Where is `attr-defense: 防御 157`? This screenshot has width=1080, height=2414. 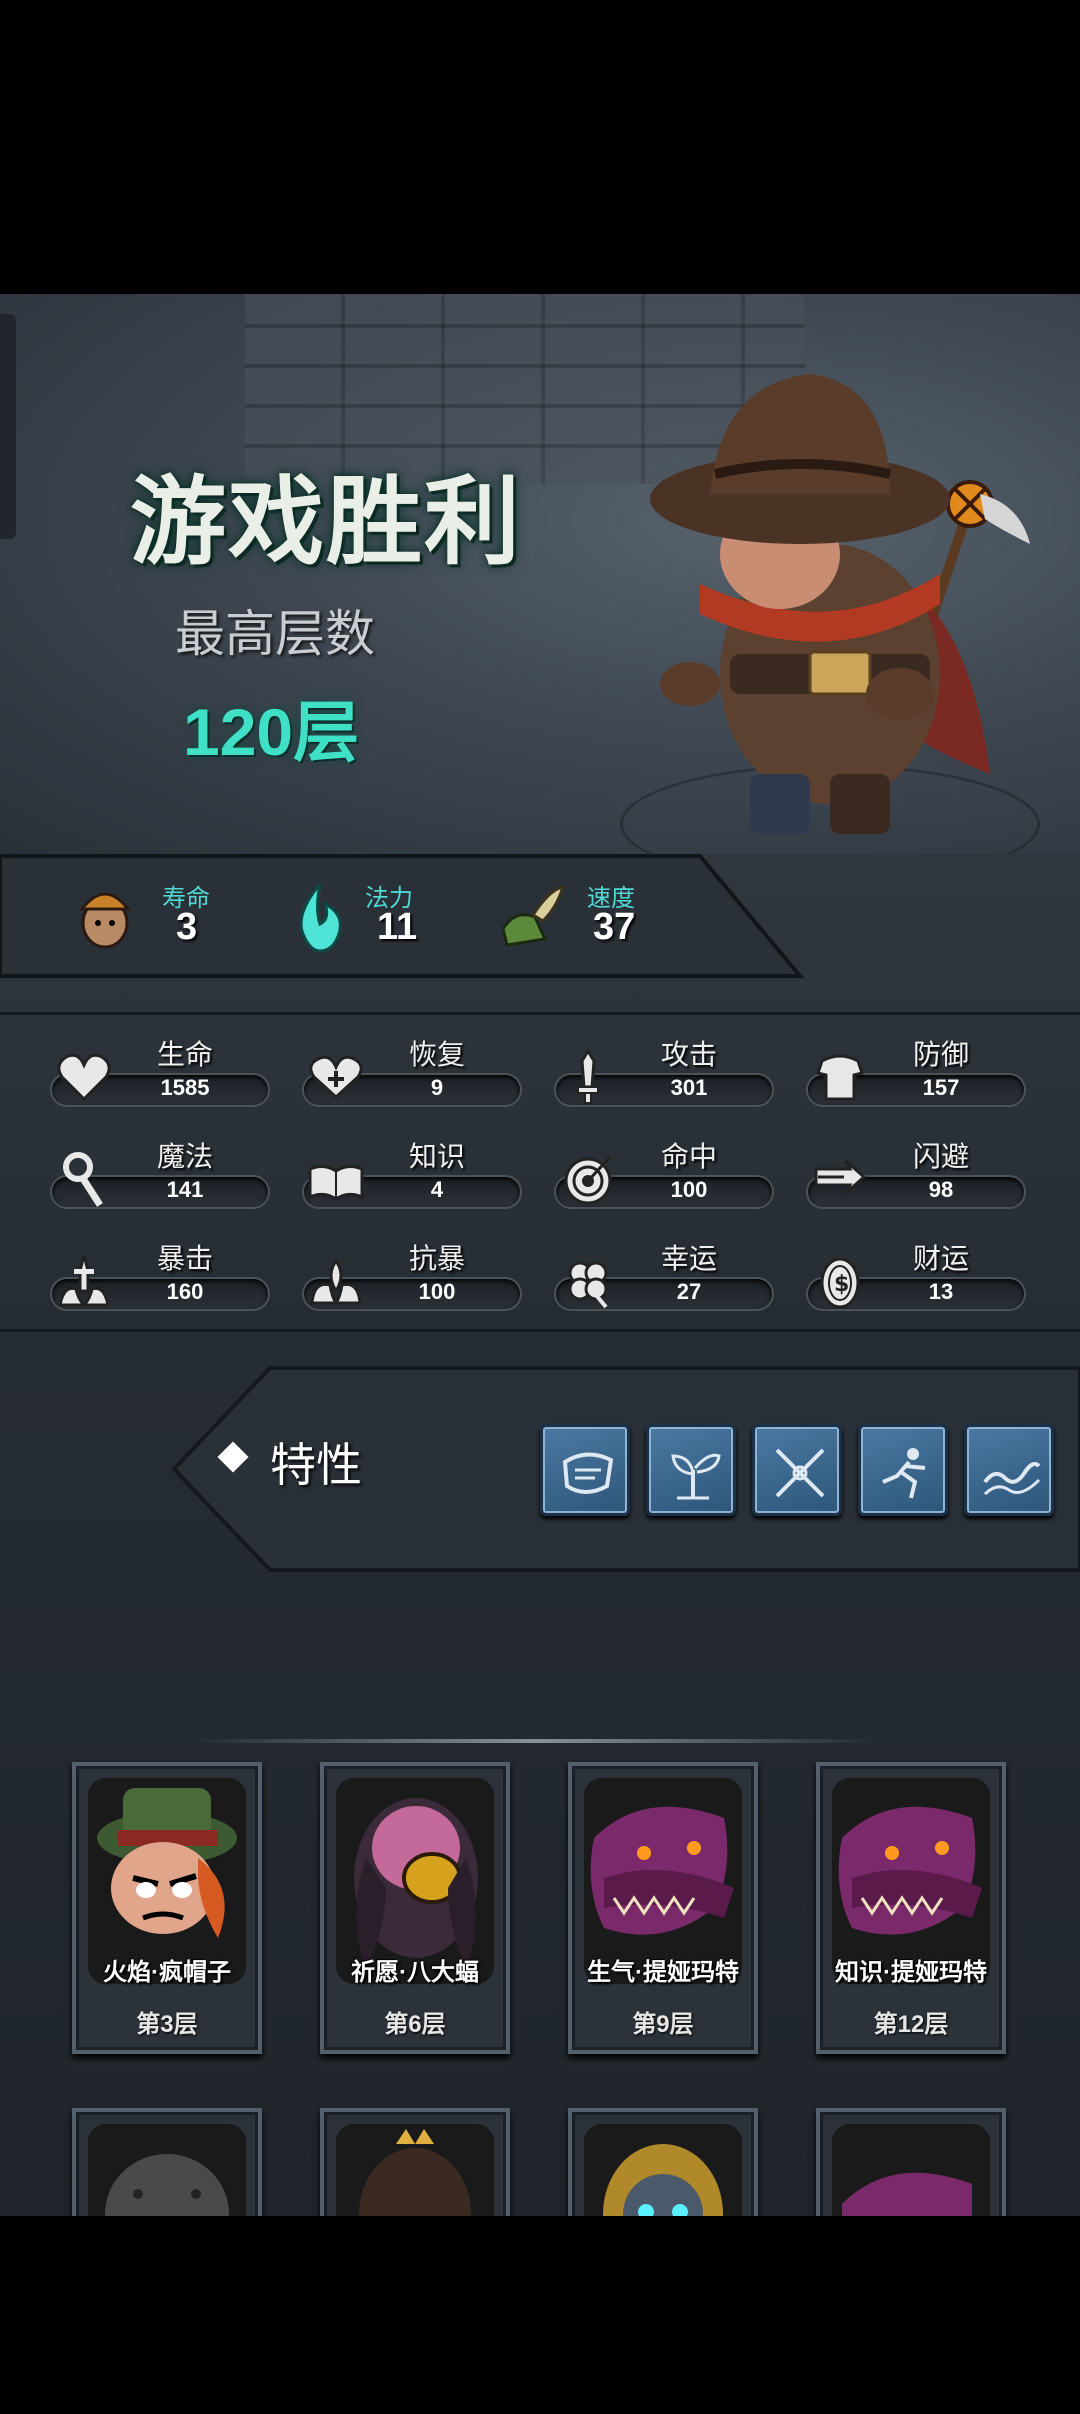 attr-defense: 防御 157 is located at coordinates (916, 1073).